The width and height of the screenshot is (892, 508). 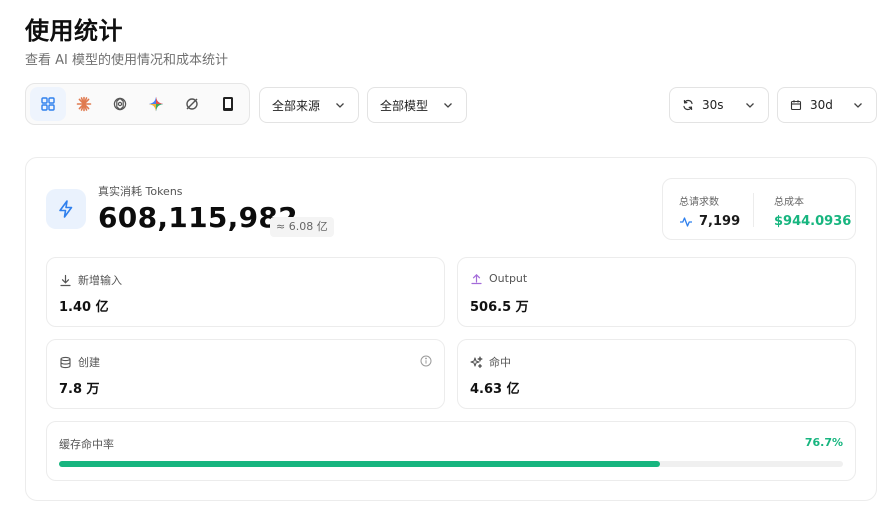 What do you see at coordinates (823, 442) in the screenshot?
I see `cache-hit-rate-percent: 76.7%` at bounding box center [823, 442].